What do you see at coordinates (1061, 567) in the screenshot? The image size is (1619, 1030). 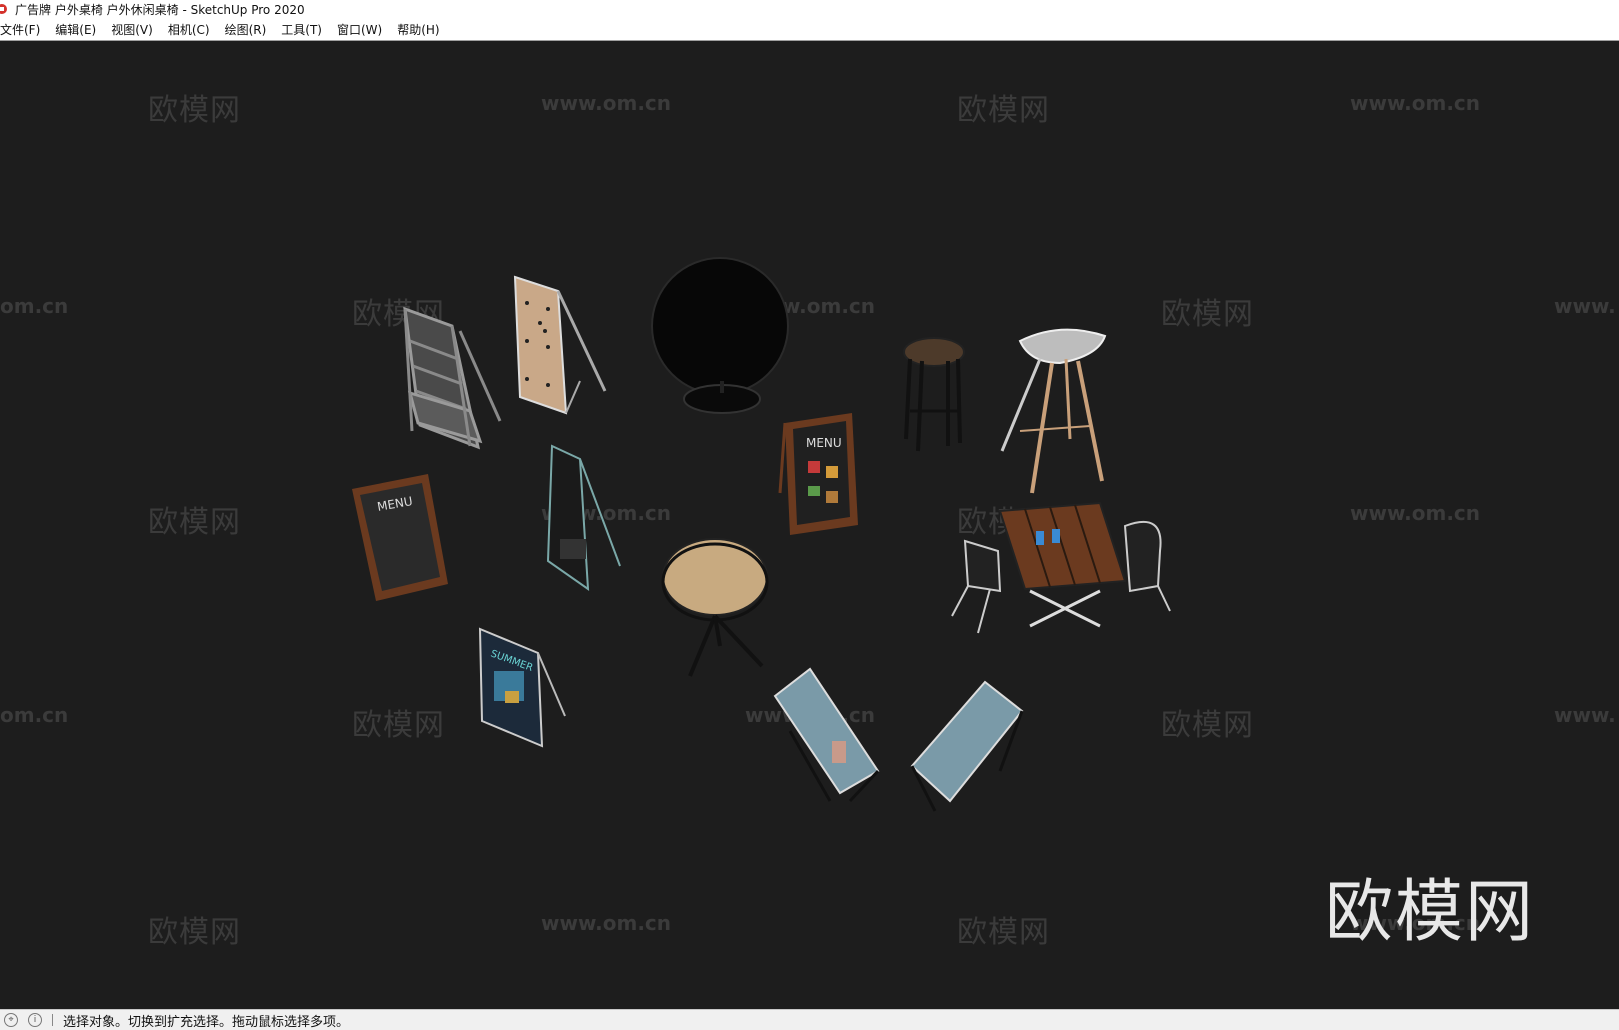 I see `wooden-table-with-chairs` at bounding box center [1061, 567].